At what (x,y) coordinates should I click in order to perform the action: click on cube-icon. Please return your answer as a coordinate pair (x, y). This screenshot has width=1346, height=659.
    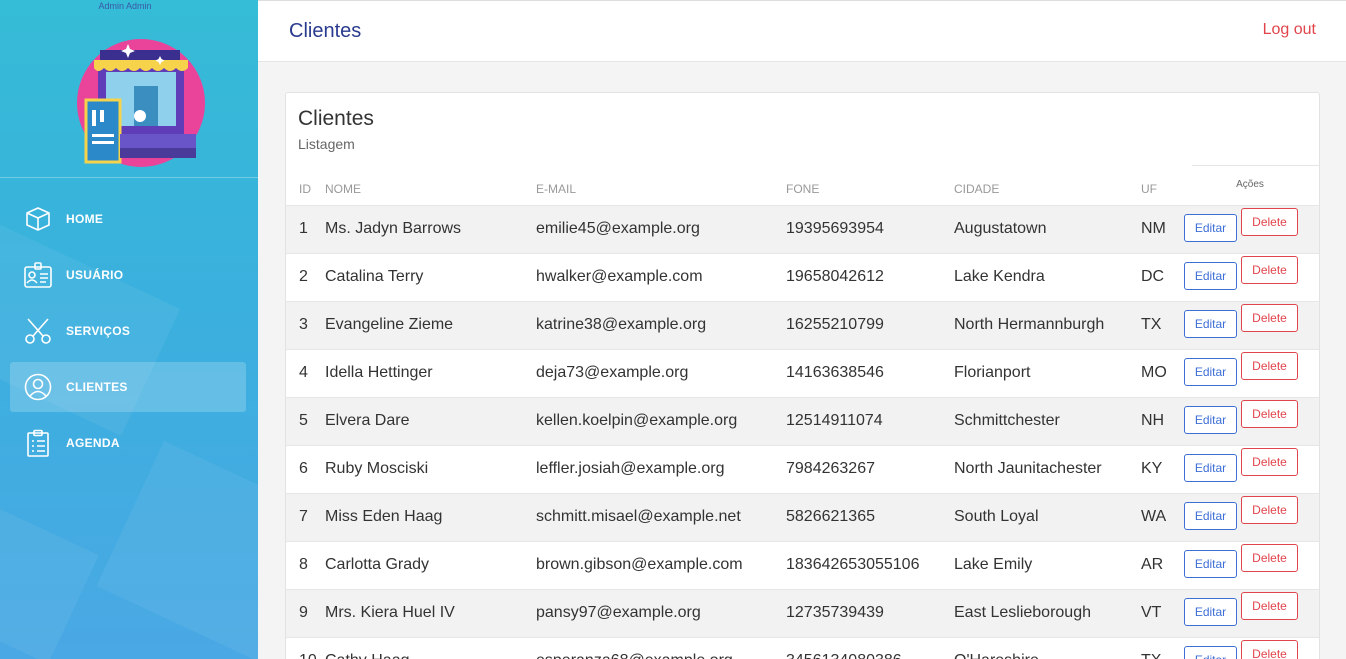
    Looking at the image, I should click on (38, 219).